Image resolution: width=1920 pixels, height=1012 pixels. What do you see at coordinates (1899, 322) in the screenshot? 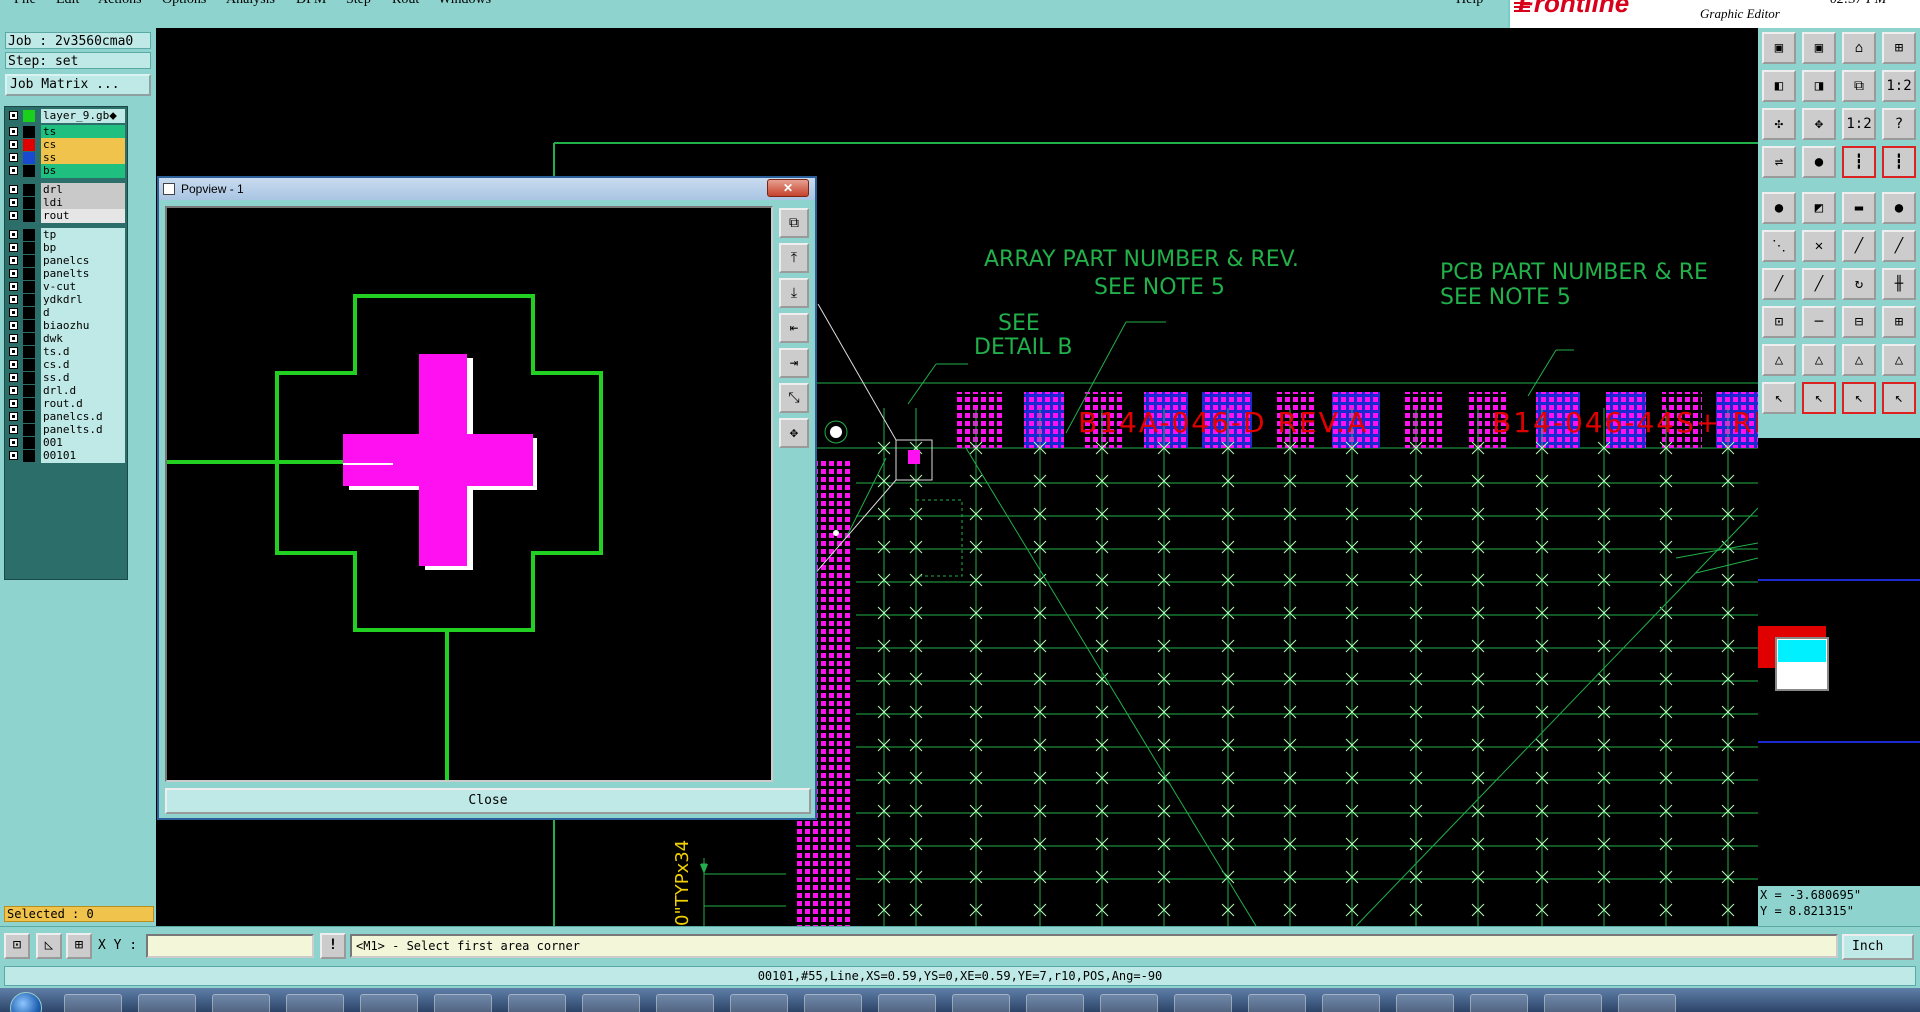
I see `group-icon: ⊞` at bounding box center [1899, 322].